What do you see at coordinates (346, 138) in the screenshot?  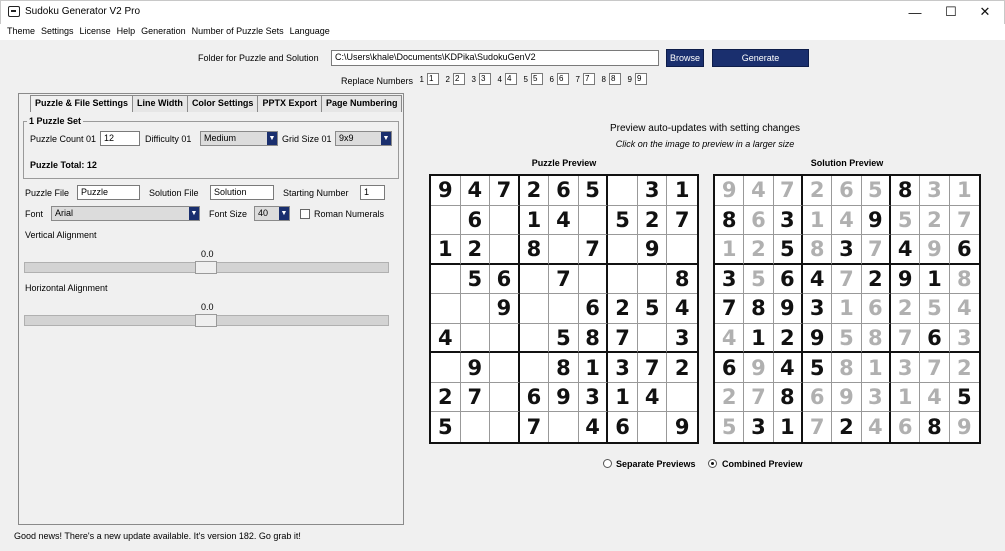 I see `grid-size-value: 9x9` at bounding box center [346, 138].